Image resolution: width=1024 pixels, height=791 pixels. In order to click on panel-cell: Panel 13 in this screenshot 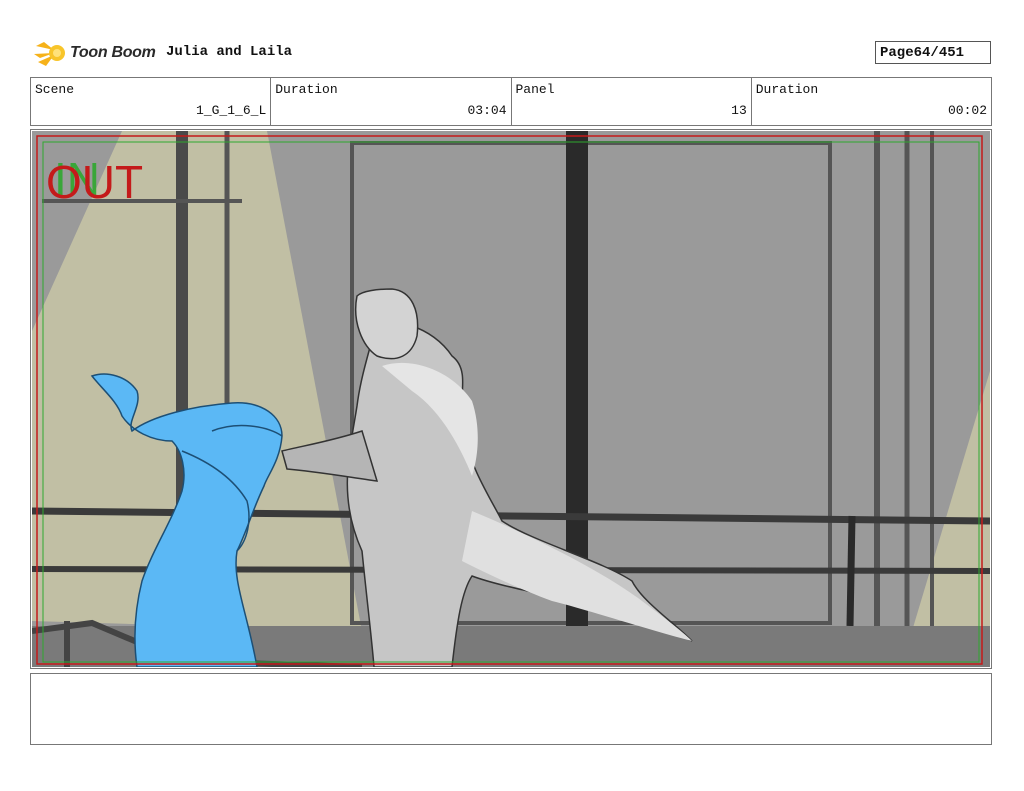, I will do `click(632, 101)`.